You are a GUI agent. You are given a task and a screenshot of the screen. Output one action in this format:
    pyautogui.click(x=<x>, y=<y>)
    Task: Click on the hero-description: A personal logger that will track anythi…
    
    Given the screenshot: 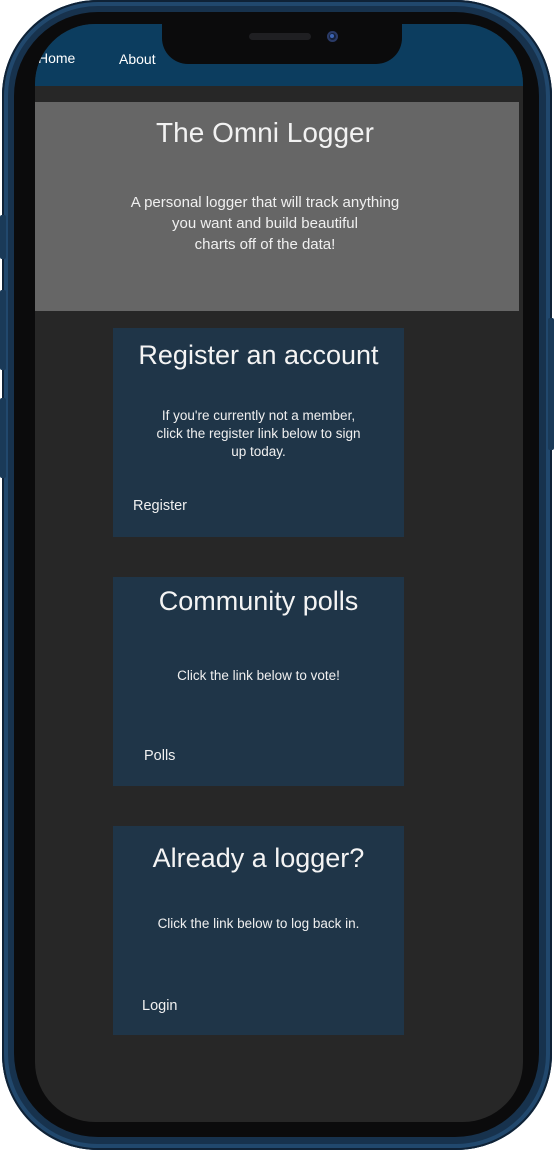 What is the action you would take?
    pyautogui.click(x=265, y=223)
    